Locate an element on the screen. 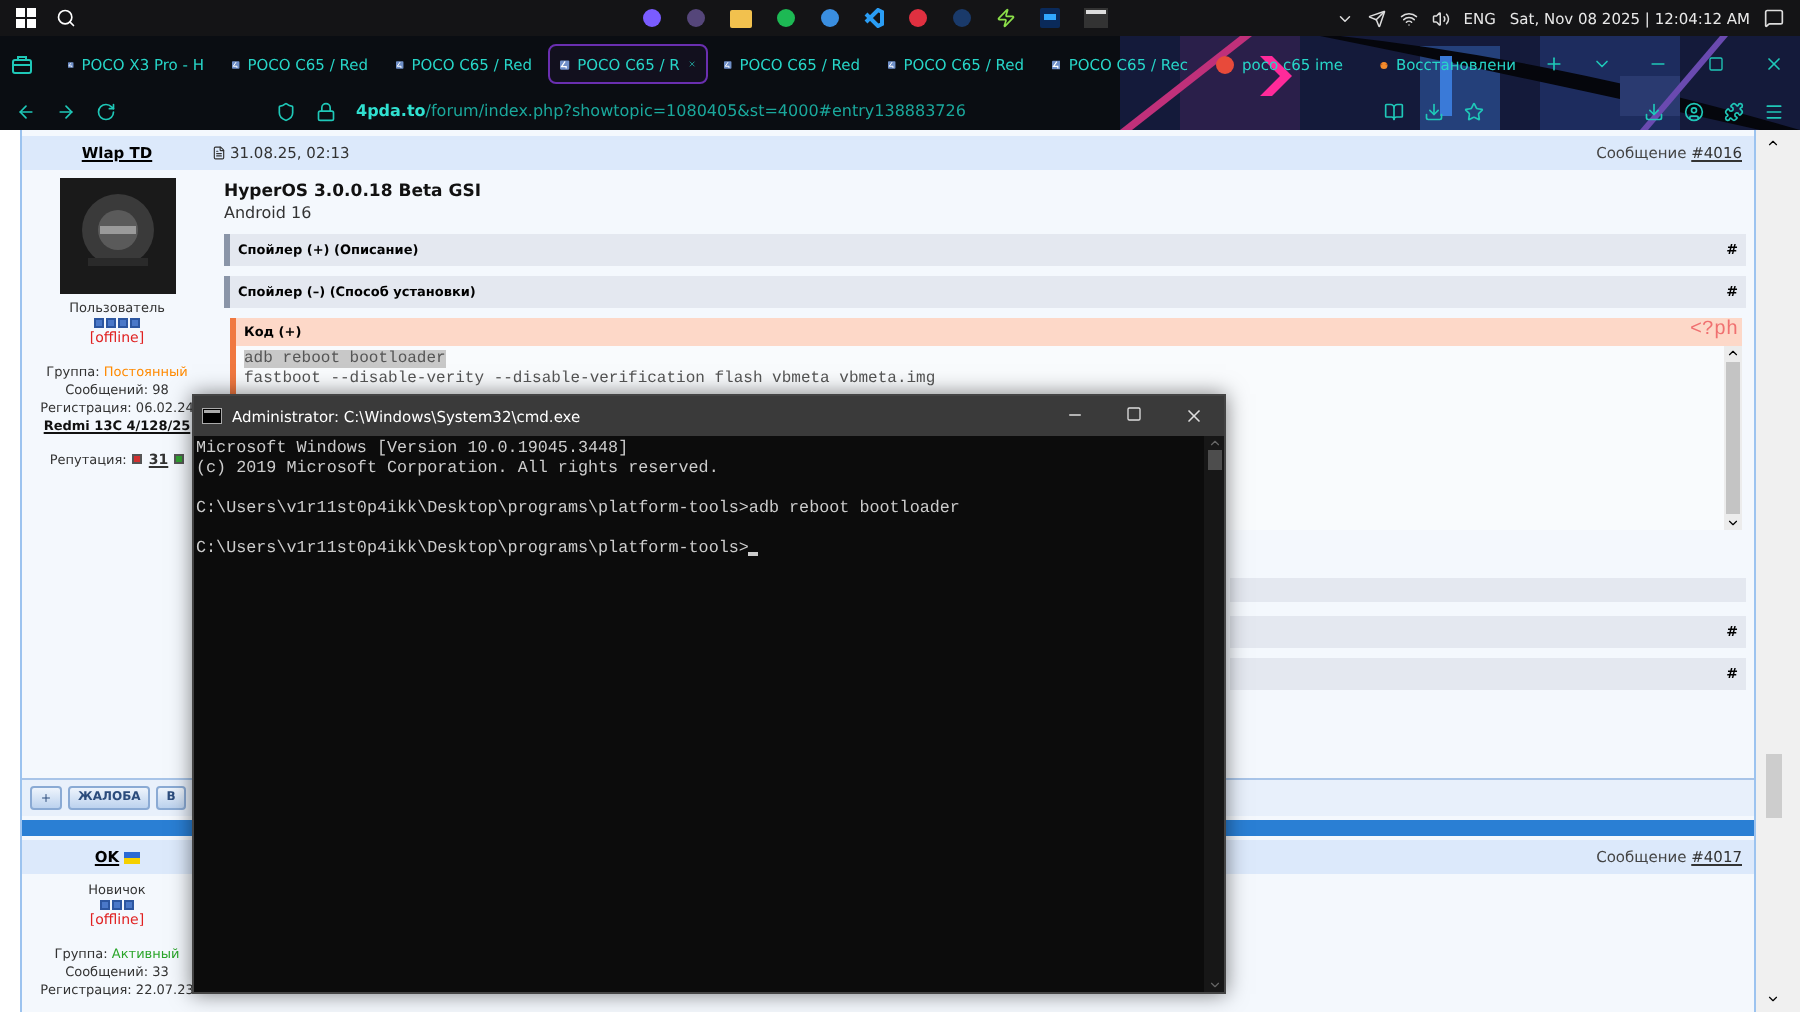  flag-icon is located at coordinates (131, 857).